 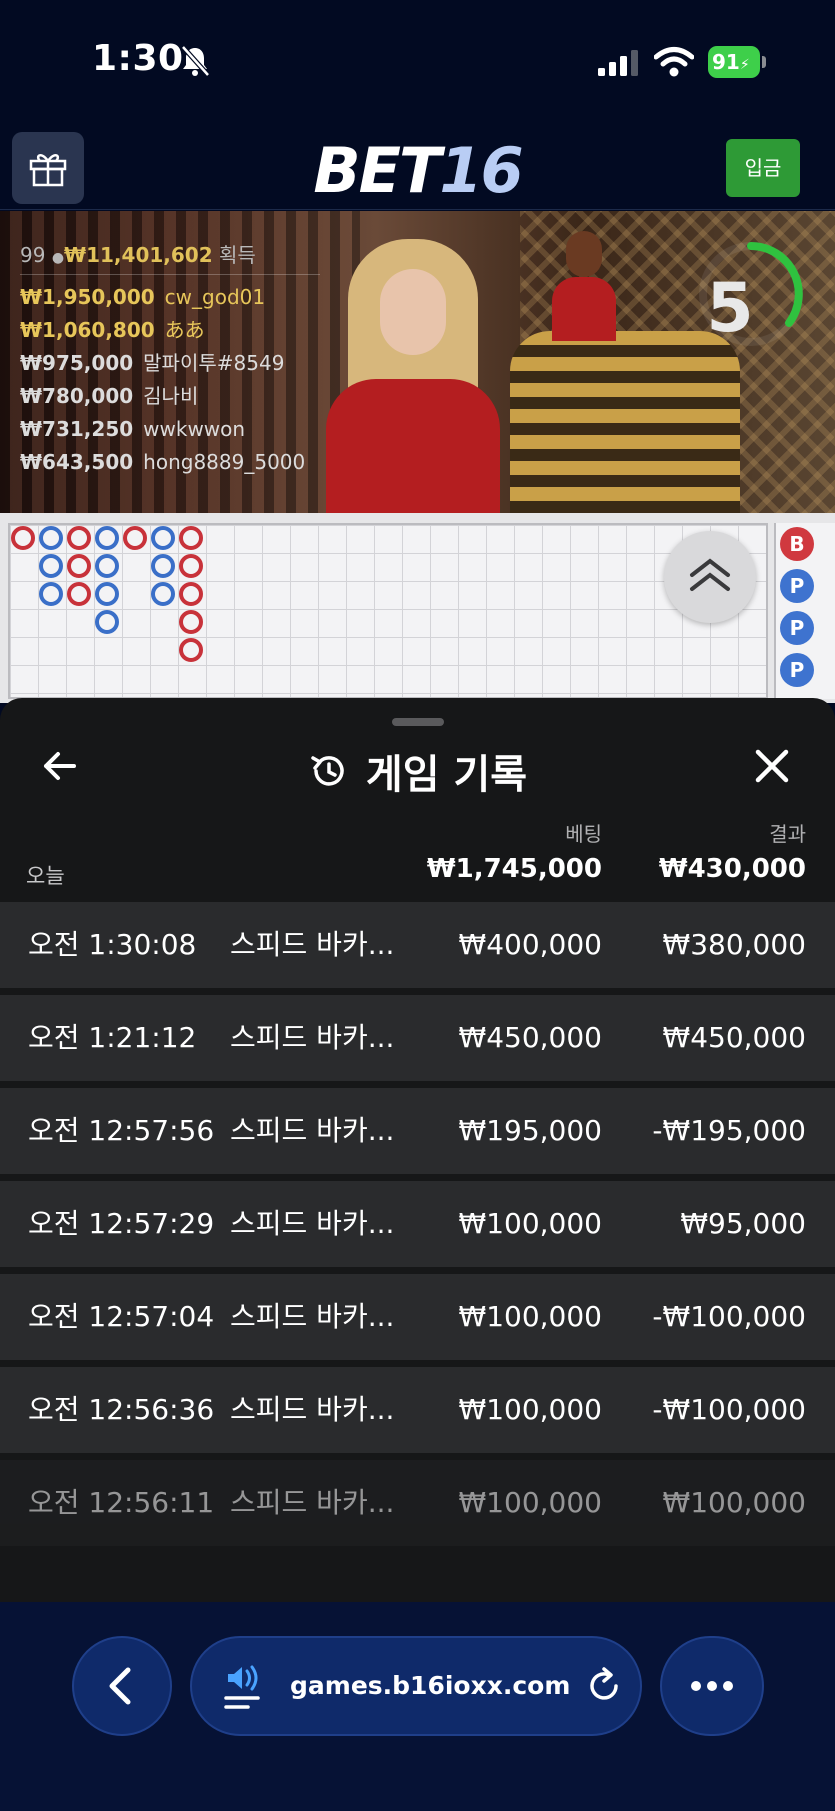 I want to click on winner-amount: ₩1,060,800, so click(x=87, y=330).